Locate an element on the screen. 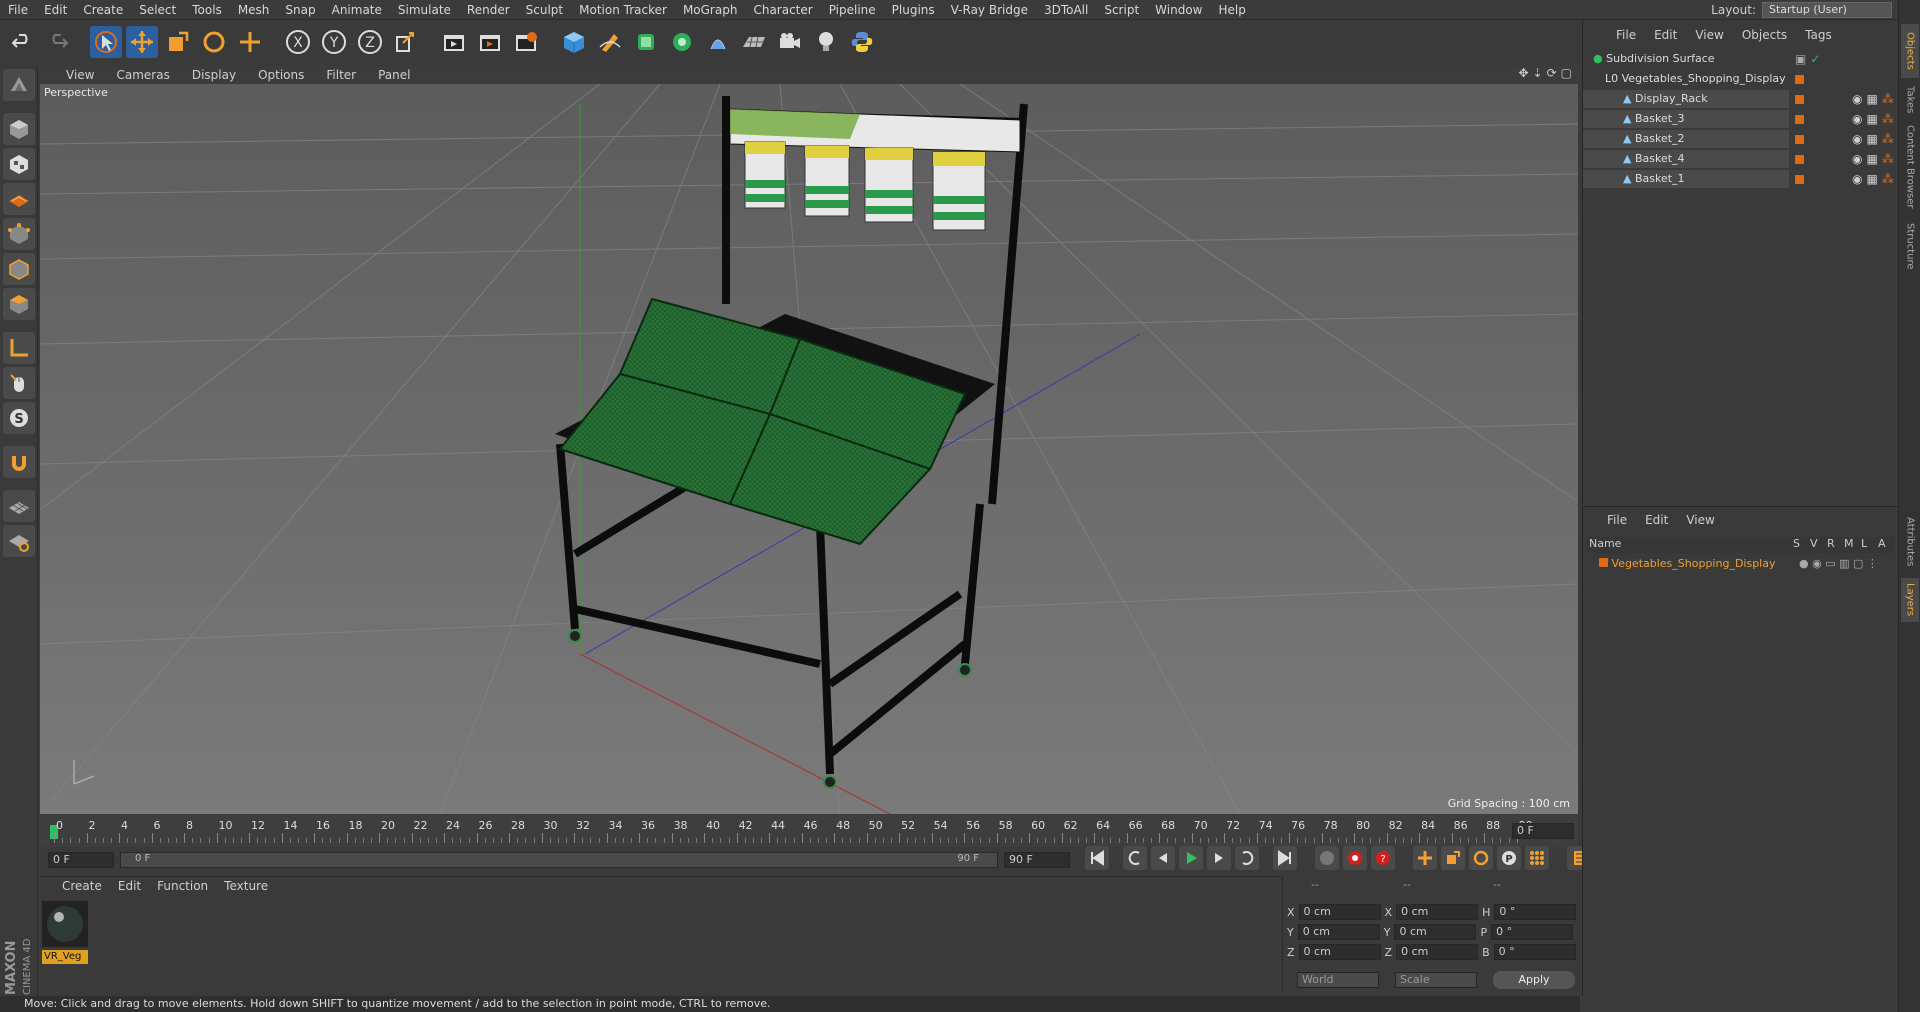 The height and width of the screenshot is (1012, 1920). pos-y-field: 0 cm is located at coordinates (1338, 932).